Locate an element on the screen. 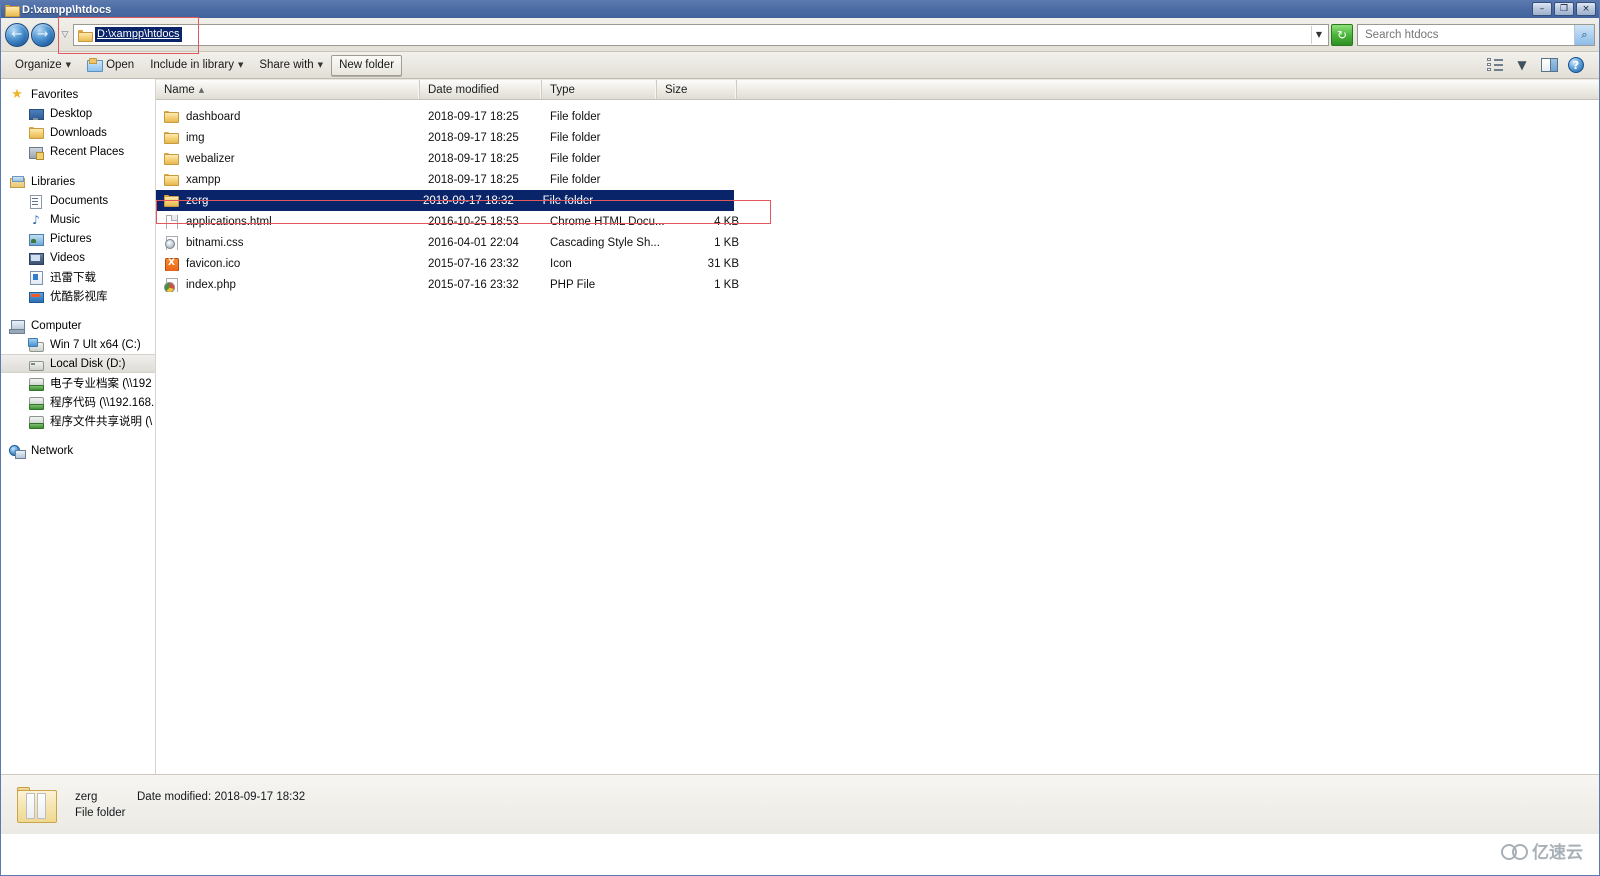 This screenshot has height=876, width=1600. sidebar-label: 程序代码 (\\192.168. is located at coordinates (102, 402).